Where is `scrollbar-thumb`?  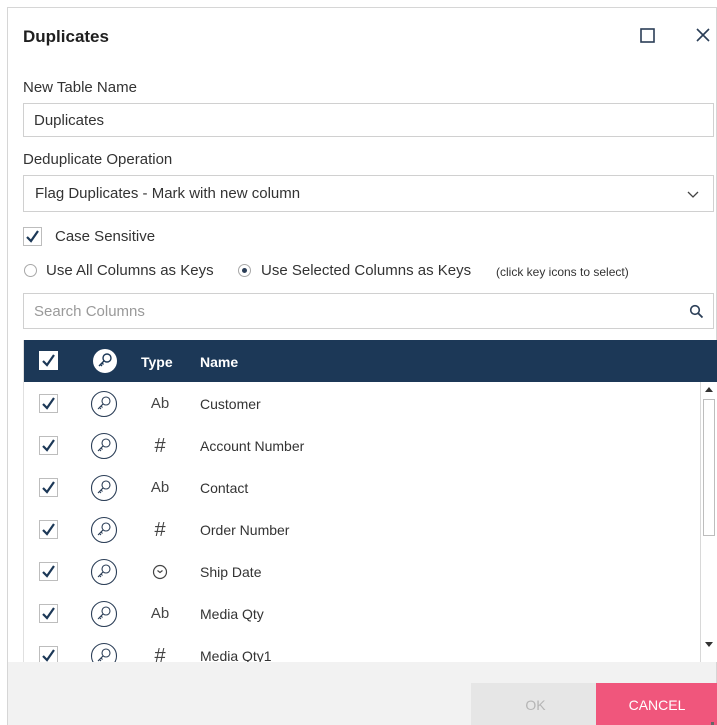 scrollbar-thumb is located at coordinates (709, 467).